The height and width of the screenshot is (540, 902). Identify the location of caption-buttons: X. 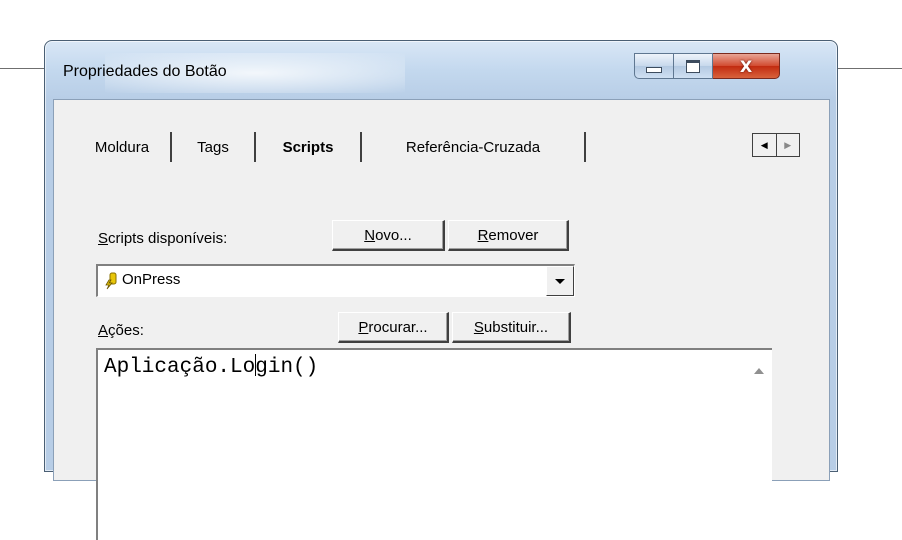
(707, 67).